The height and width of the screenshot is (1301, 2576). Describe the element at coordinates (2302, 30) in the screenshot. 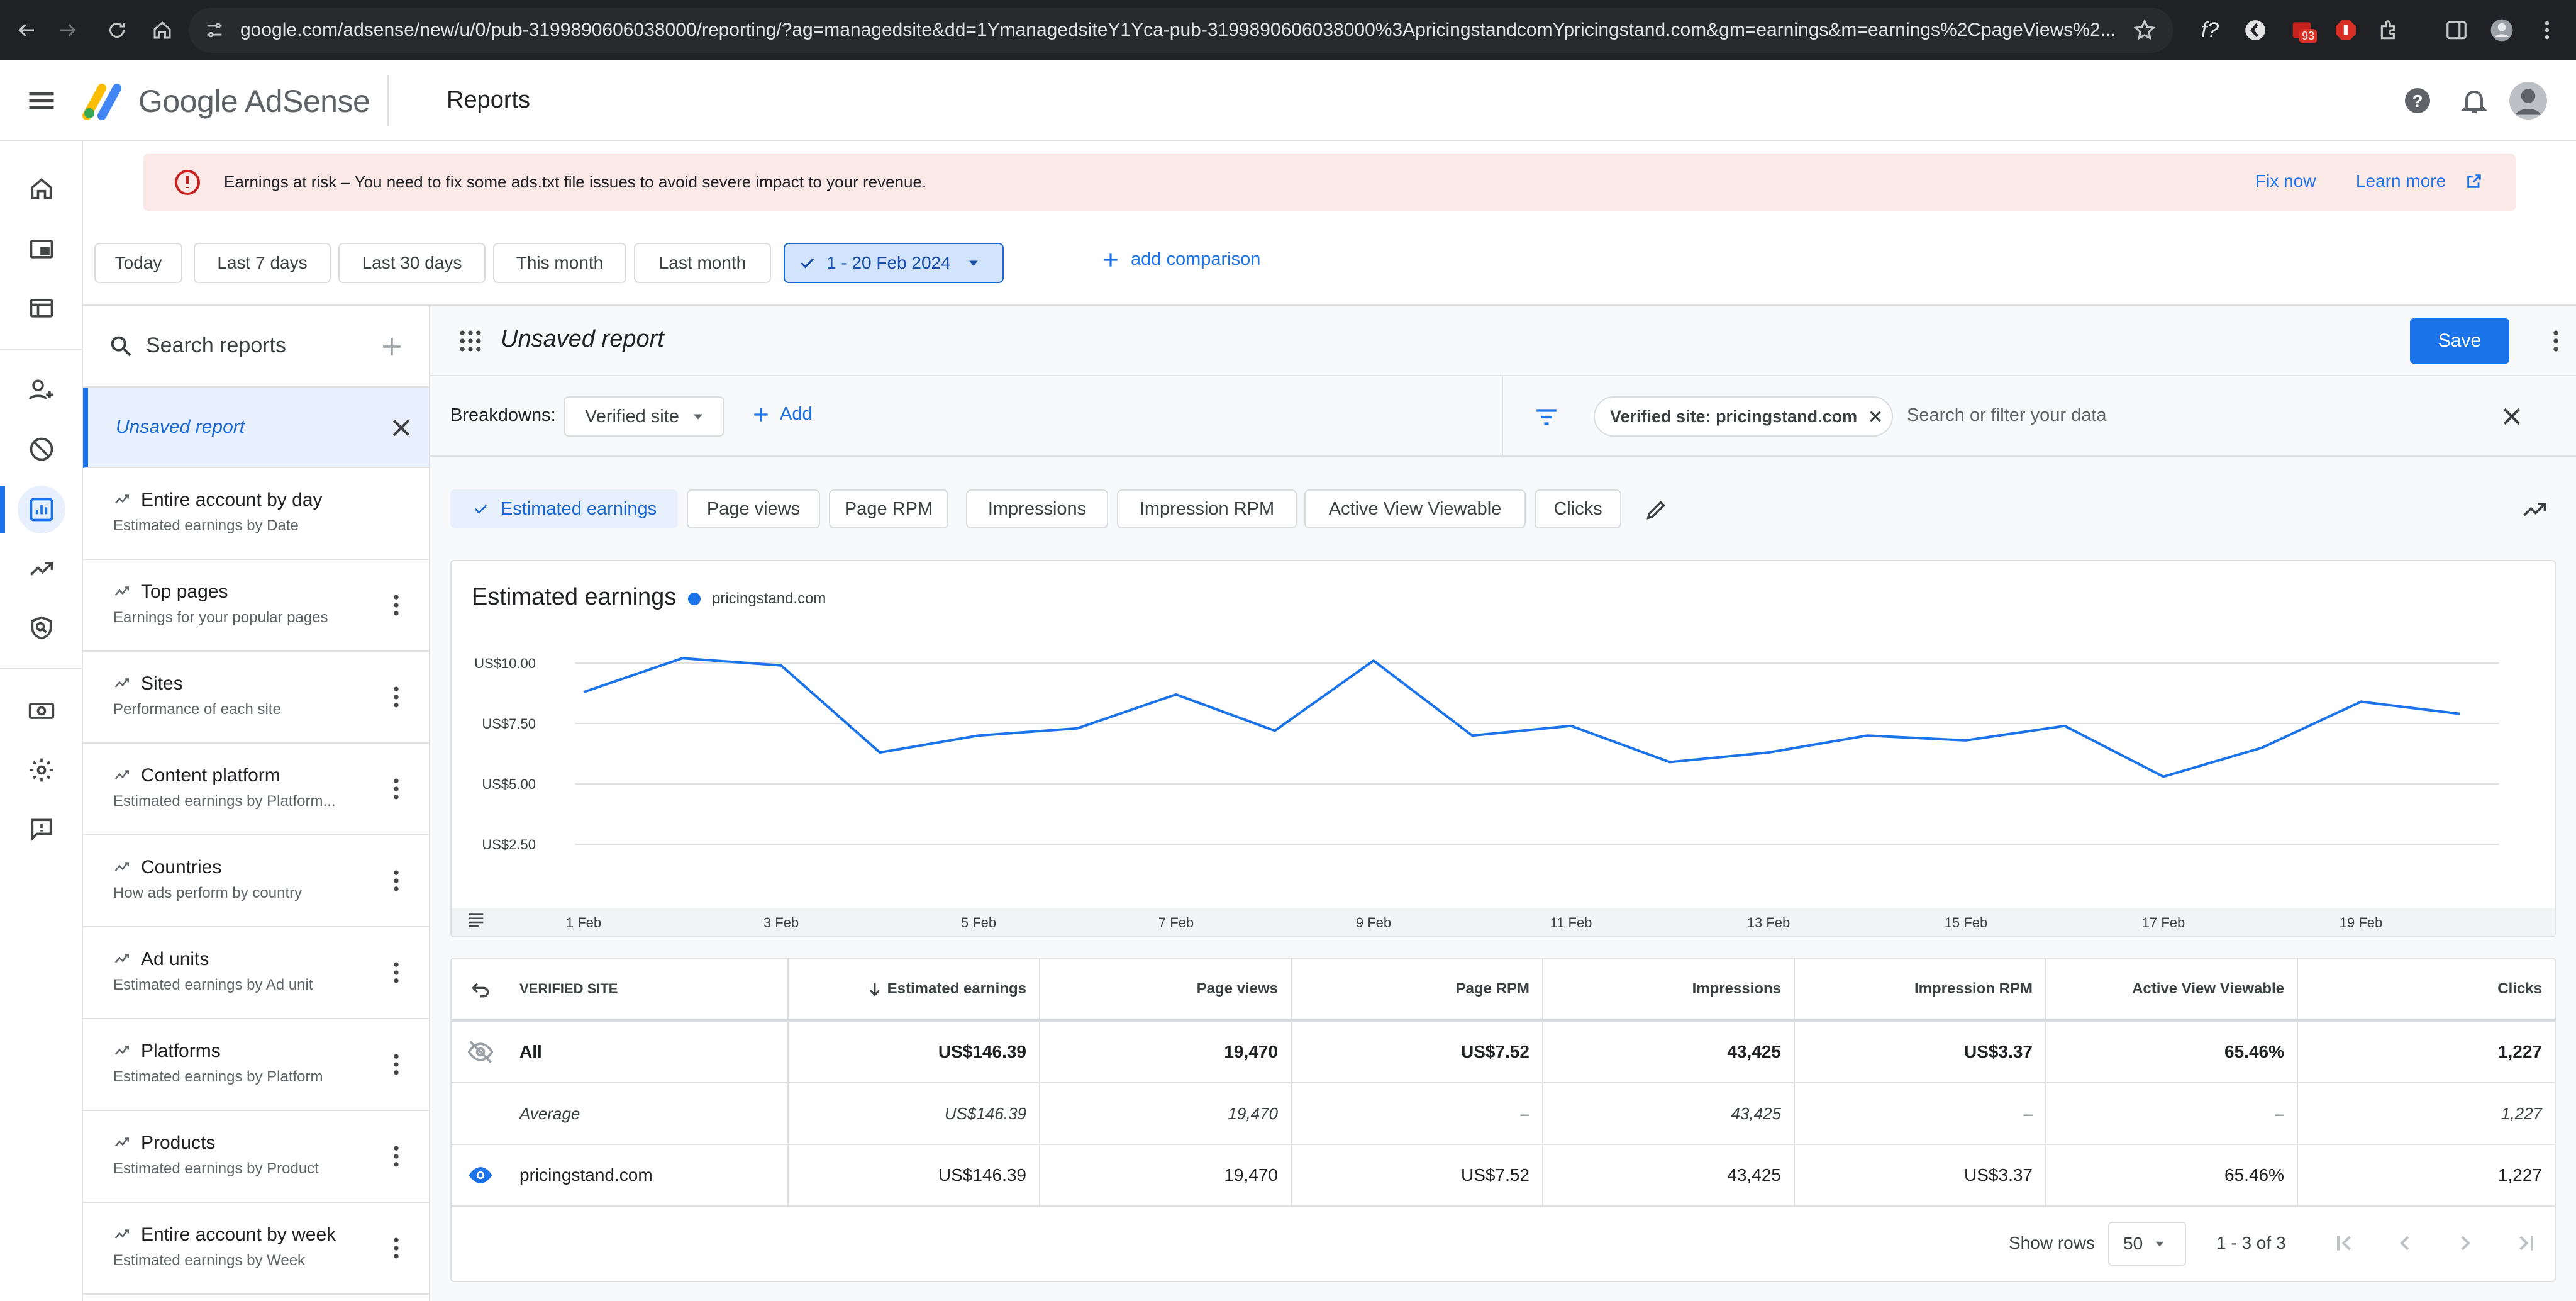

I see `calendar-extension-icon: 93` at that location.